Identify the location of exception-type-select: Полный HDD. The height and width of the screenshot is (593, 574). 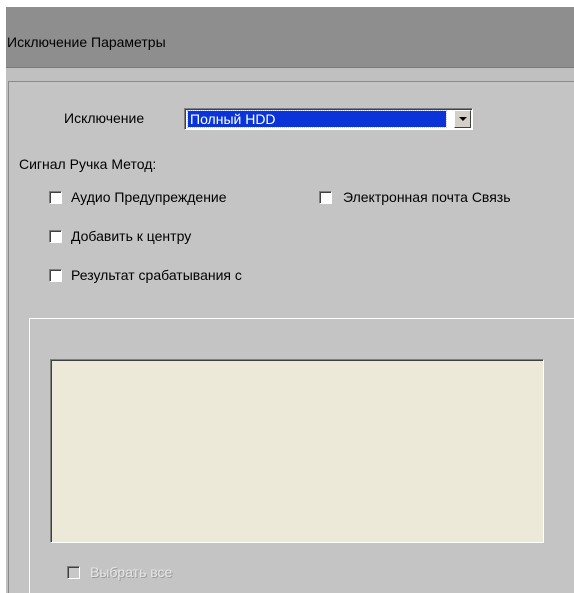
(328, 119).